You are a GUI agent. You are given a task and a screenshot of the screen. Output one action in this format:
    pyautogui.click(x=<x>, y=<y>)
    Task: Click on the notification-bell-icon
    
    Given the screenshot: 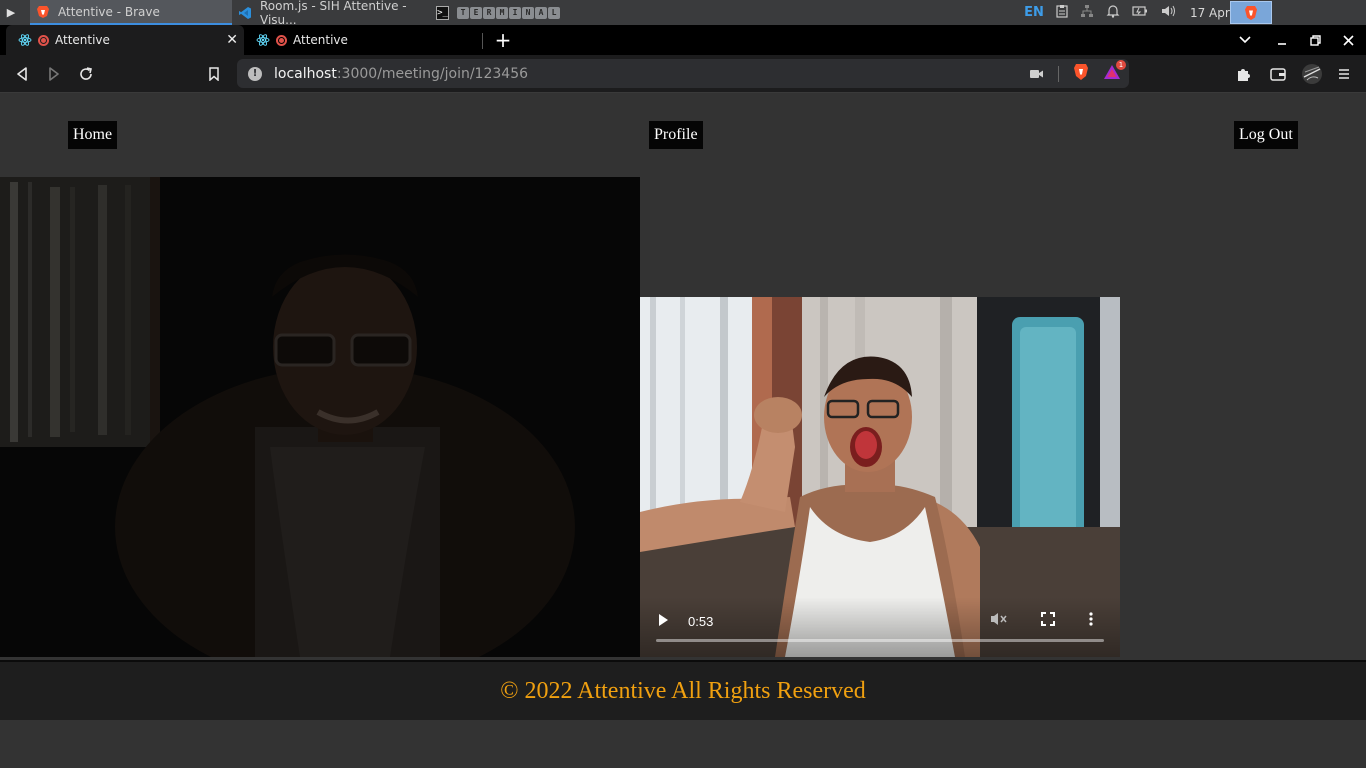 What is the action you would take?
    pyautogui.click(x=1113, y=12)
    